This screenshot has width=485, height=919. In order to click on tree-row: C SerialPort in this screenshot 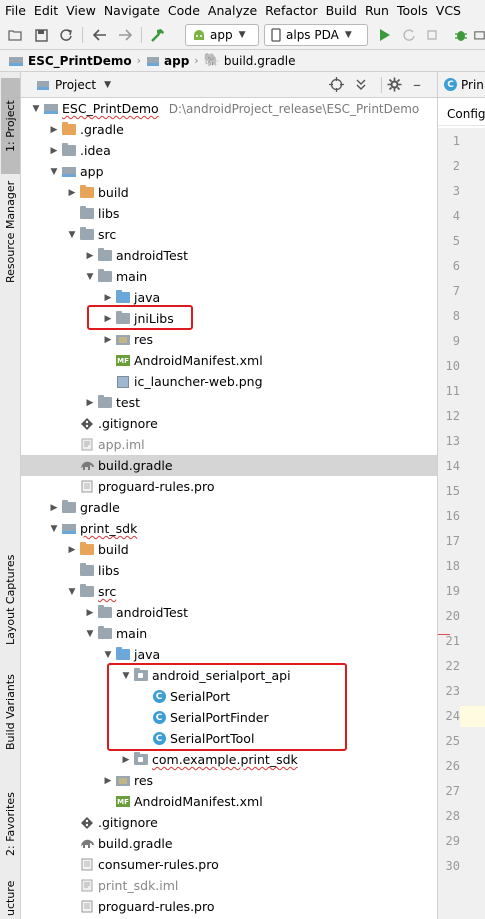, I will do `click(229, 696)`.